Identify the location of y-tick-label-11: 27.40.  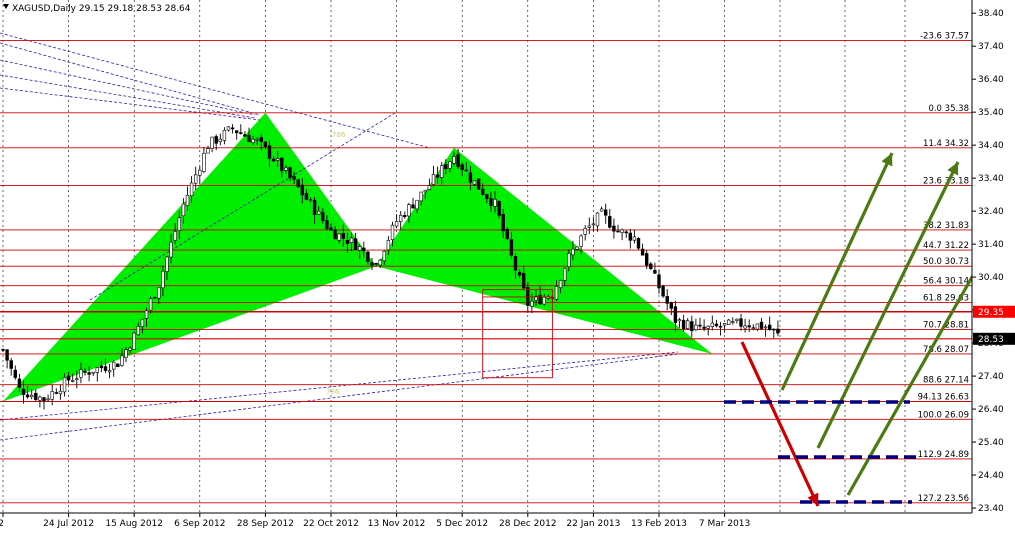
(991, 377).